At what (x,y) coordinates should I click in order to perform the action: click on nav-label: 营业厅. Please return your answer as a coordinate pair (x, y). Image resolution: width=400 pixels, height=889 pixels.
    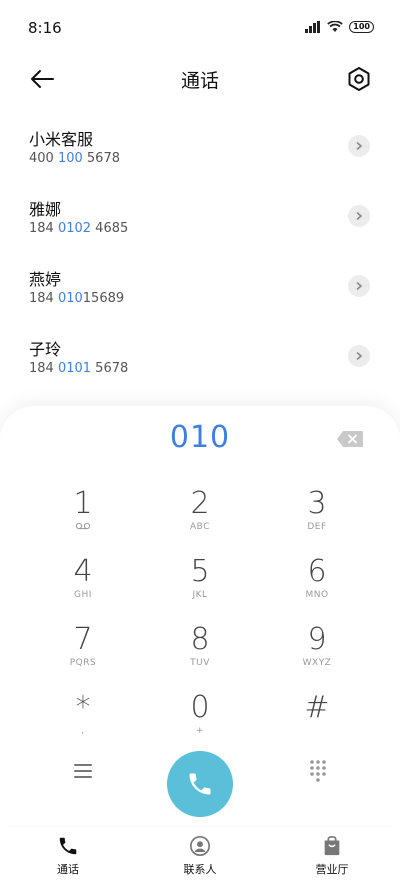
    Looking at the image, I should click on (332, 869).